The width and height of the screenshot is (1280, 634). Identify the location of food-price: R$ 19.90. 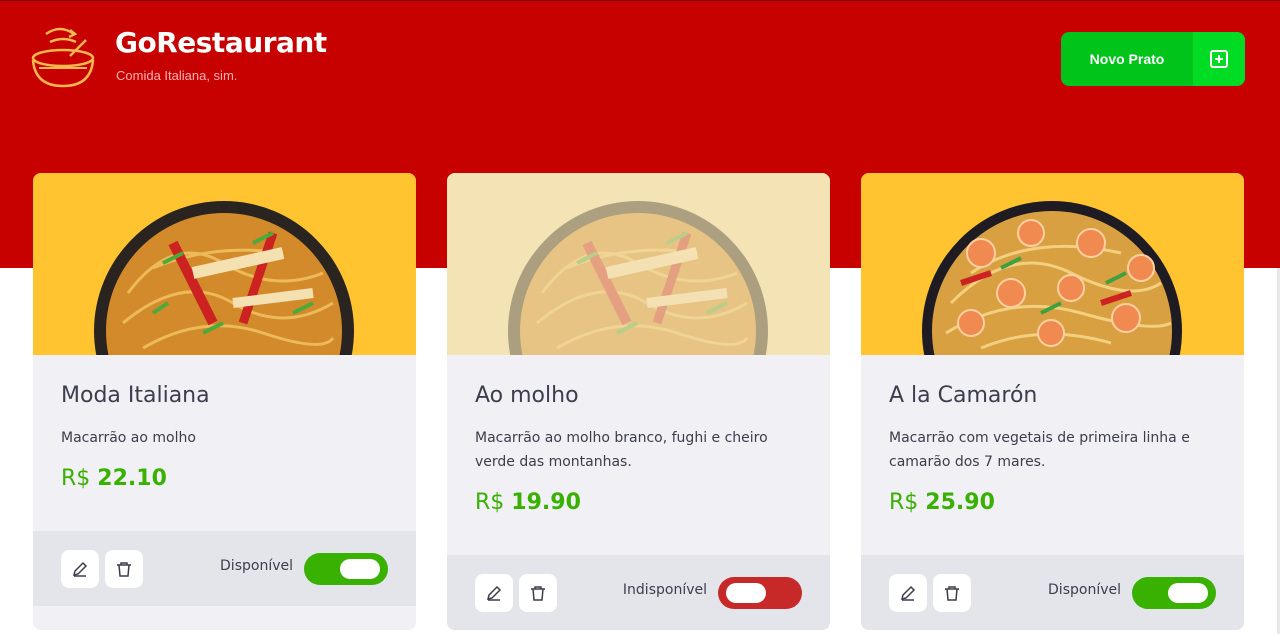
(638, 502).